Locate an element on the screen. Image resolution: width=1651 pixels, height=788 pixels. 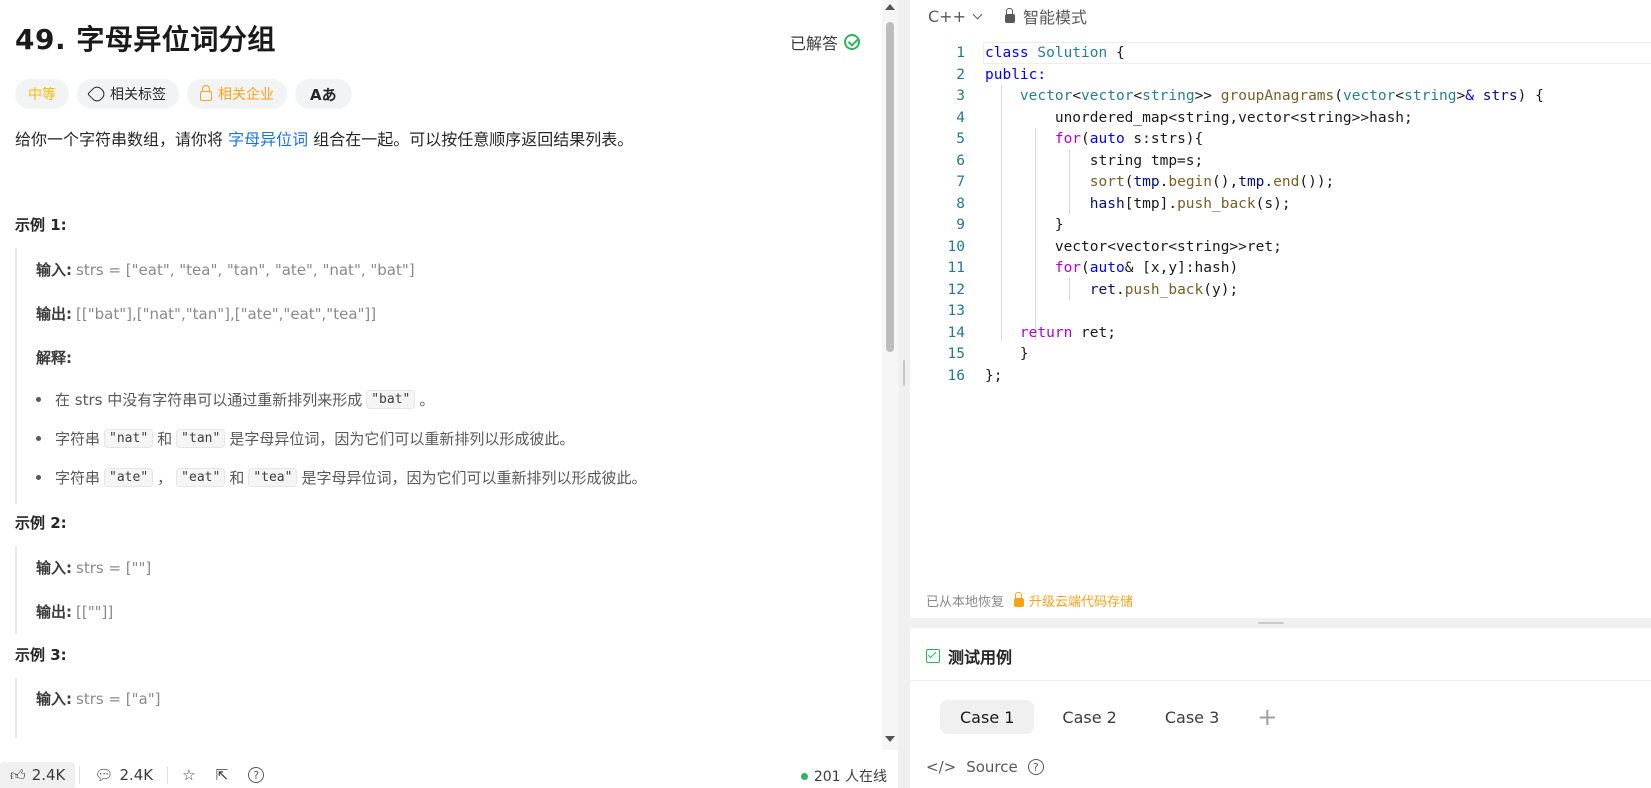
favorite-button: ☆ is located at coordinates (188, 775).